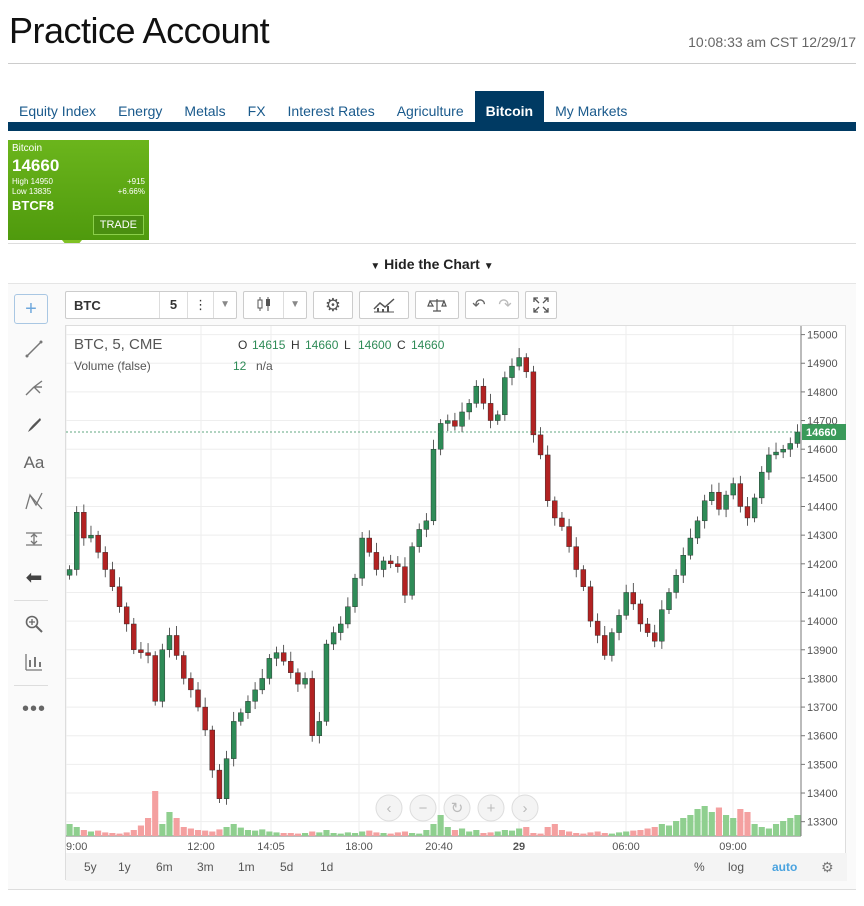  What do you see at coordinates (164, 867) in the screenshot?
I see `range-button-6m: 6m` at bounding box center [164, 867].